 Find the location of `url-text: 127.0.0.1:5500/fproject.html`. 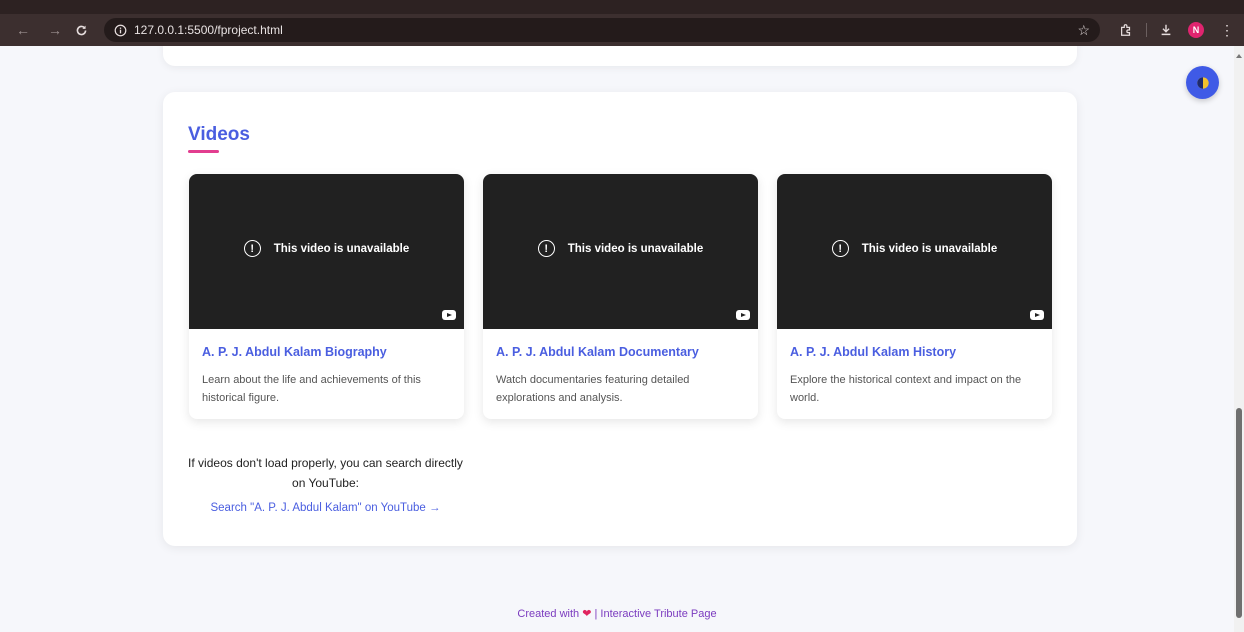

url-text: 127.0.0.1:5500/fproject.html is located at coordinates (208, 30).